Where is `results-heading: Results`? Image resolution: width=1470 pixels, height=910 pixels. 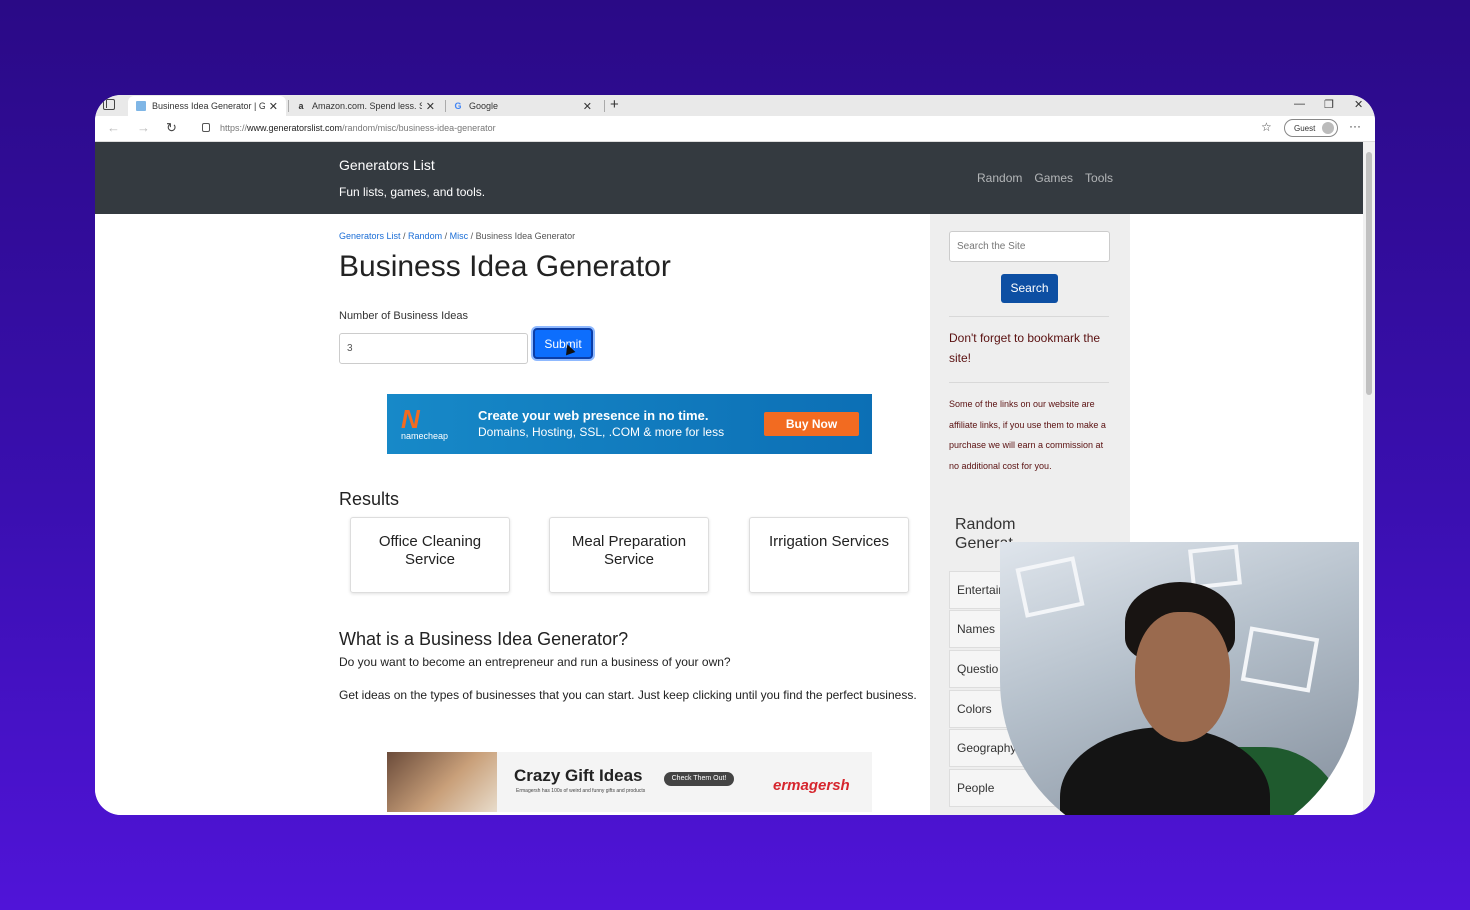
results-heading: Results is located at coordinates (369, 499).